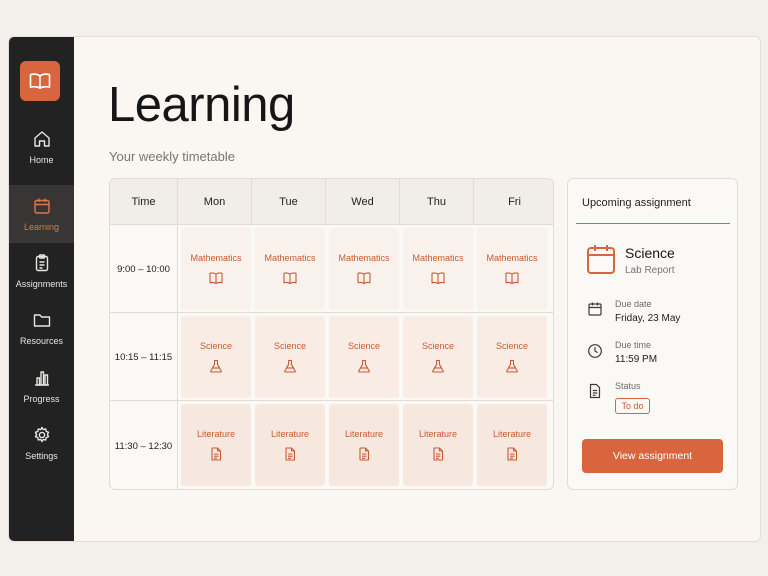 The height and width of the screenshot is (576, 768). What do you see at coordinates (41, 378) in the screenshot?
I see `bar-chart-icon` at bounding box center [41, 378].